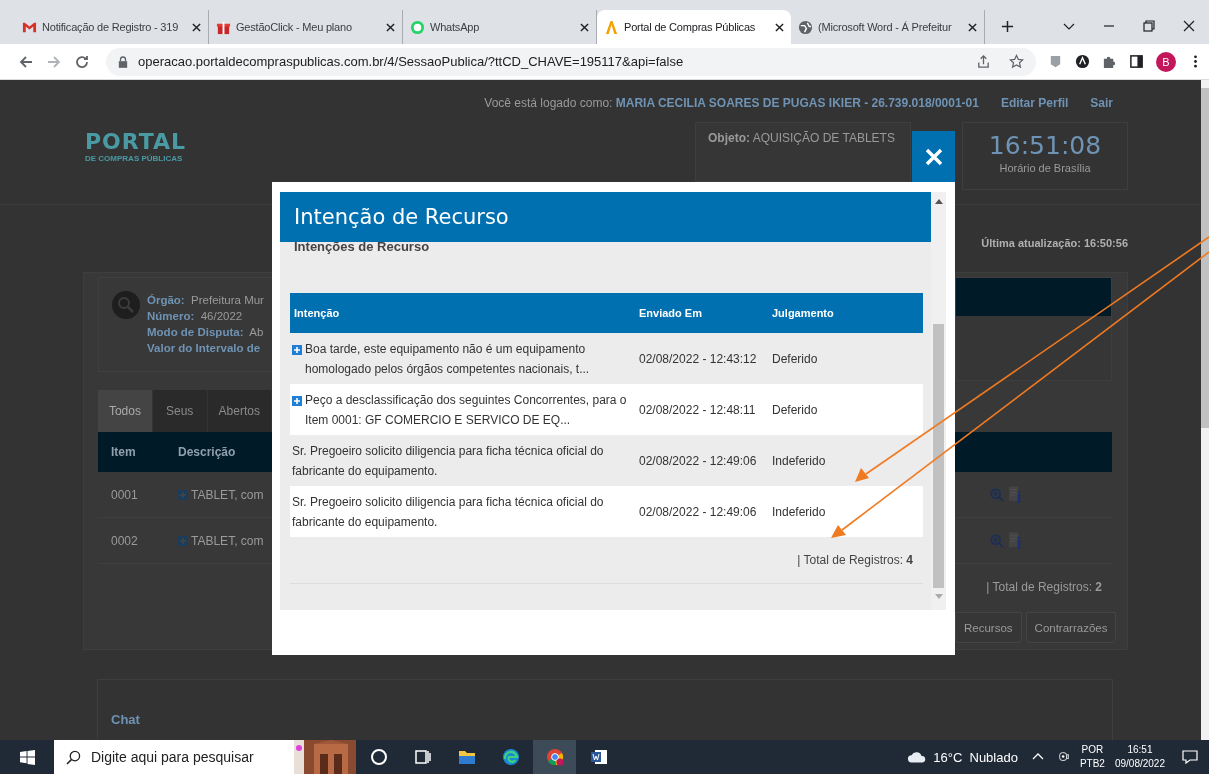  What do you see at coordinates (1166, 61) in the screenshot?
I see `profile-avatar: B` at bounding box center [1166, 61].